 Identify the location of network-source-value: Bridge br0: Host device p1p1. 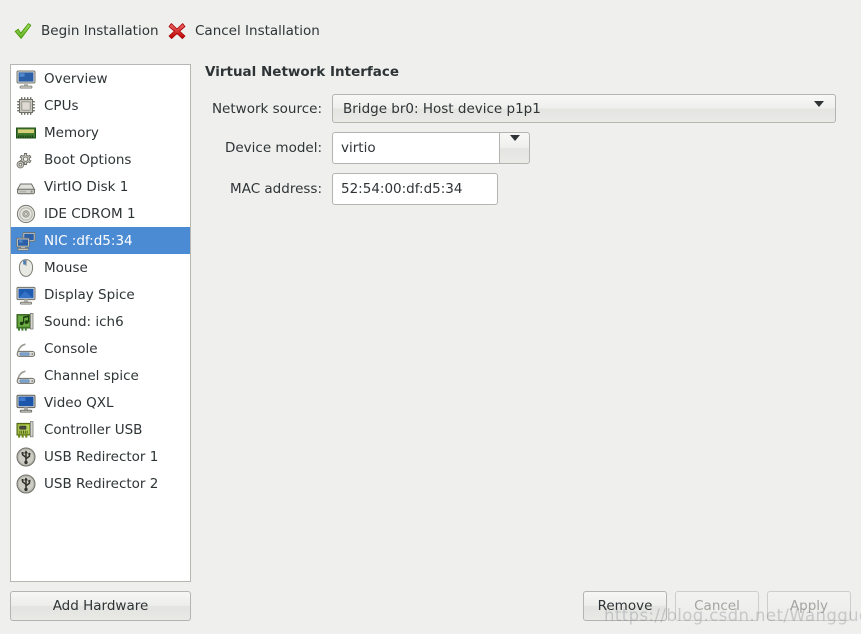
(442, 108).